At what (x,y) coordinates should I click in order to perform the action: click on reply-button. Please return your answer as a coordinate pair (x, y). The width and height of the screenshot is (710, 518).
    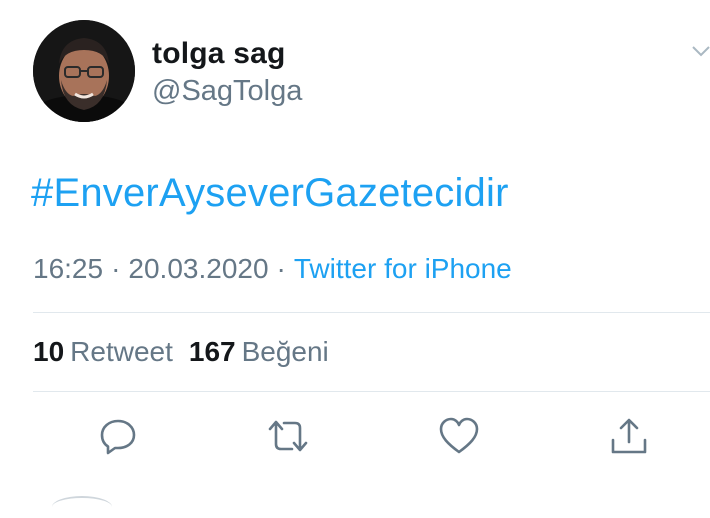
    Looking at the image, I should click on (118, 436).